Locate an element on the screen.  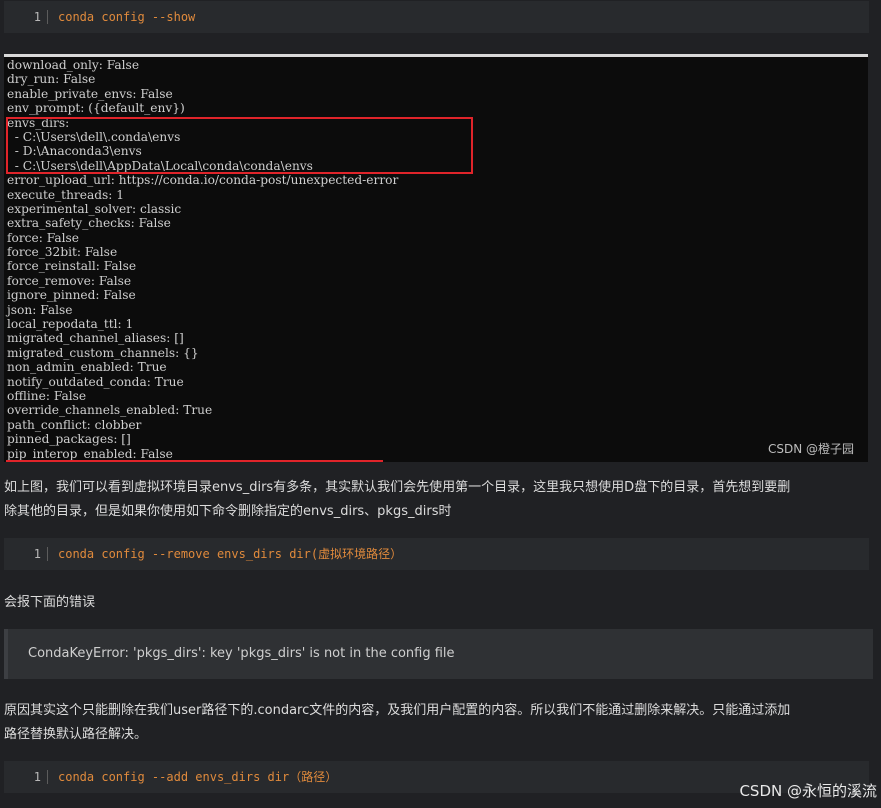
highlight-box-envs-dirs is located at coordinates (239, 145).